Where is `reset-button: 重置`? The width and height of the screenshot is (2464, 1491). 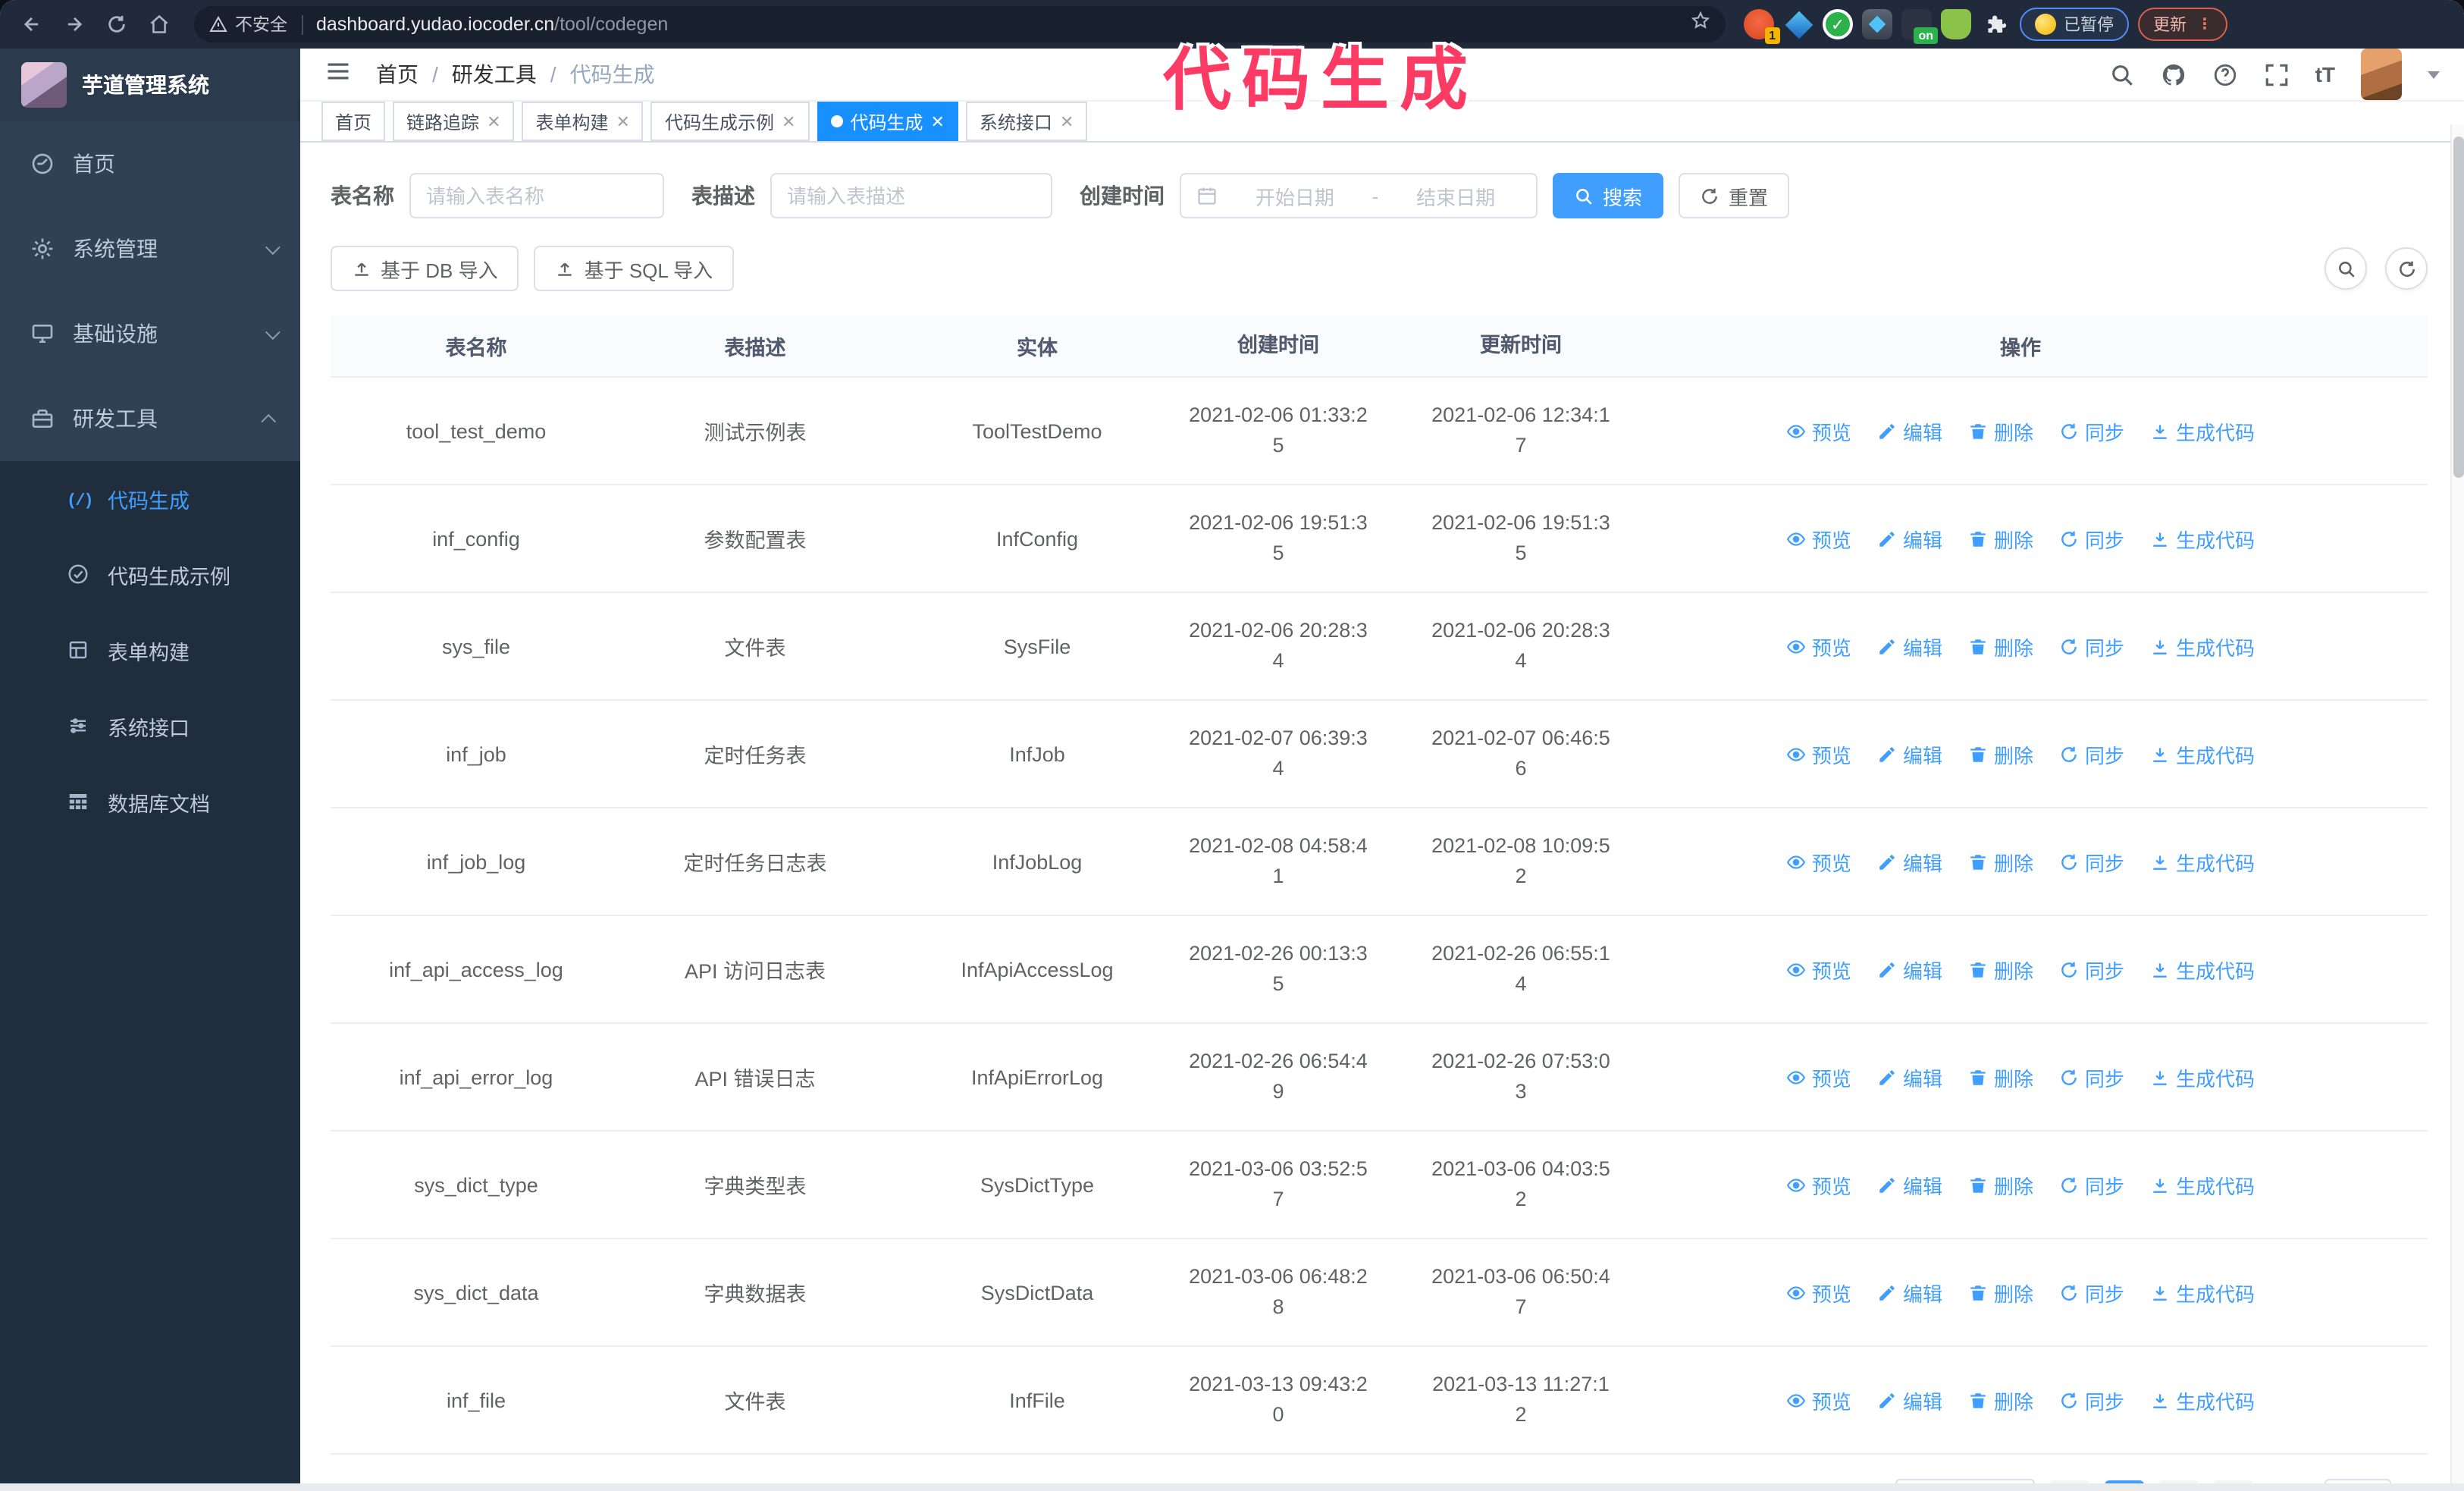 reset-button: 重置 is located at coordinates (1735, 195).